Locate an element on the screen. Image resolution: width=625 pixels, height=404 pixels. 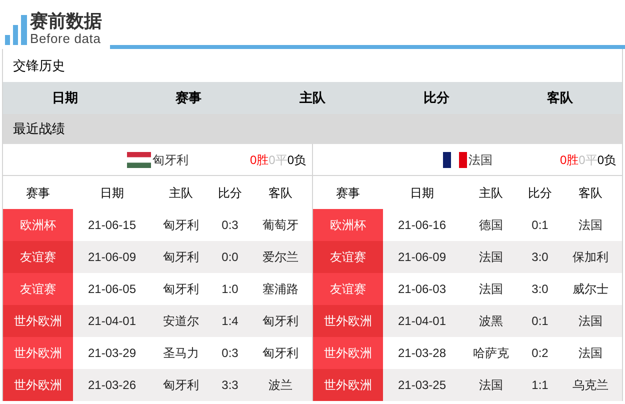
bar-chart-icon is located at coordinates (16, 30).